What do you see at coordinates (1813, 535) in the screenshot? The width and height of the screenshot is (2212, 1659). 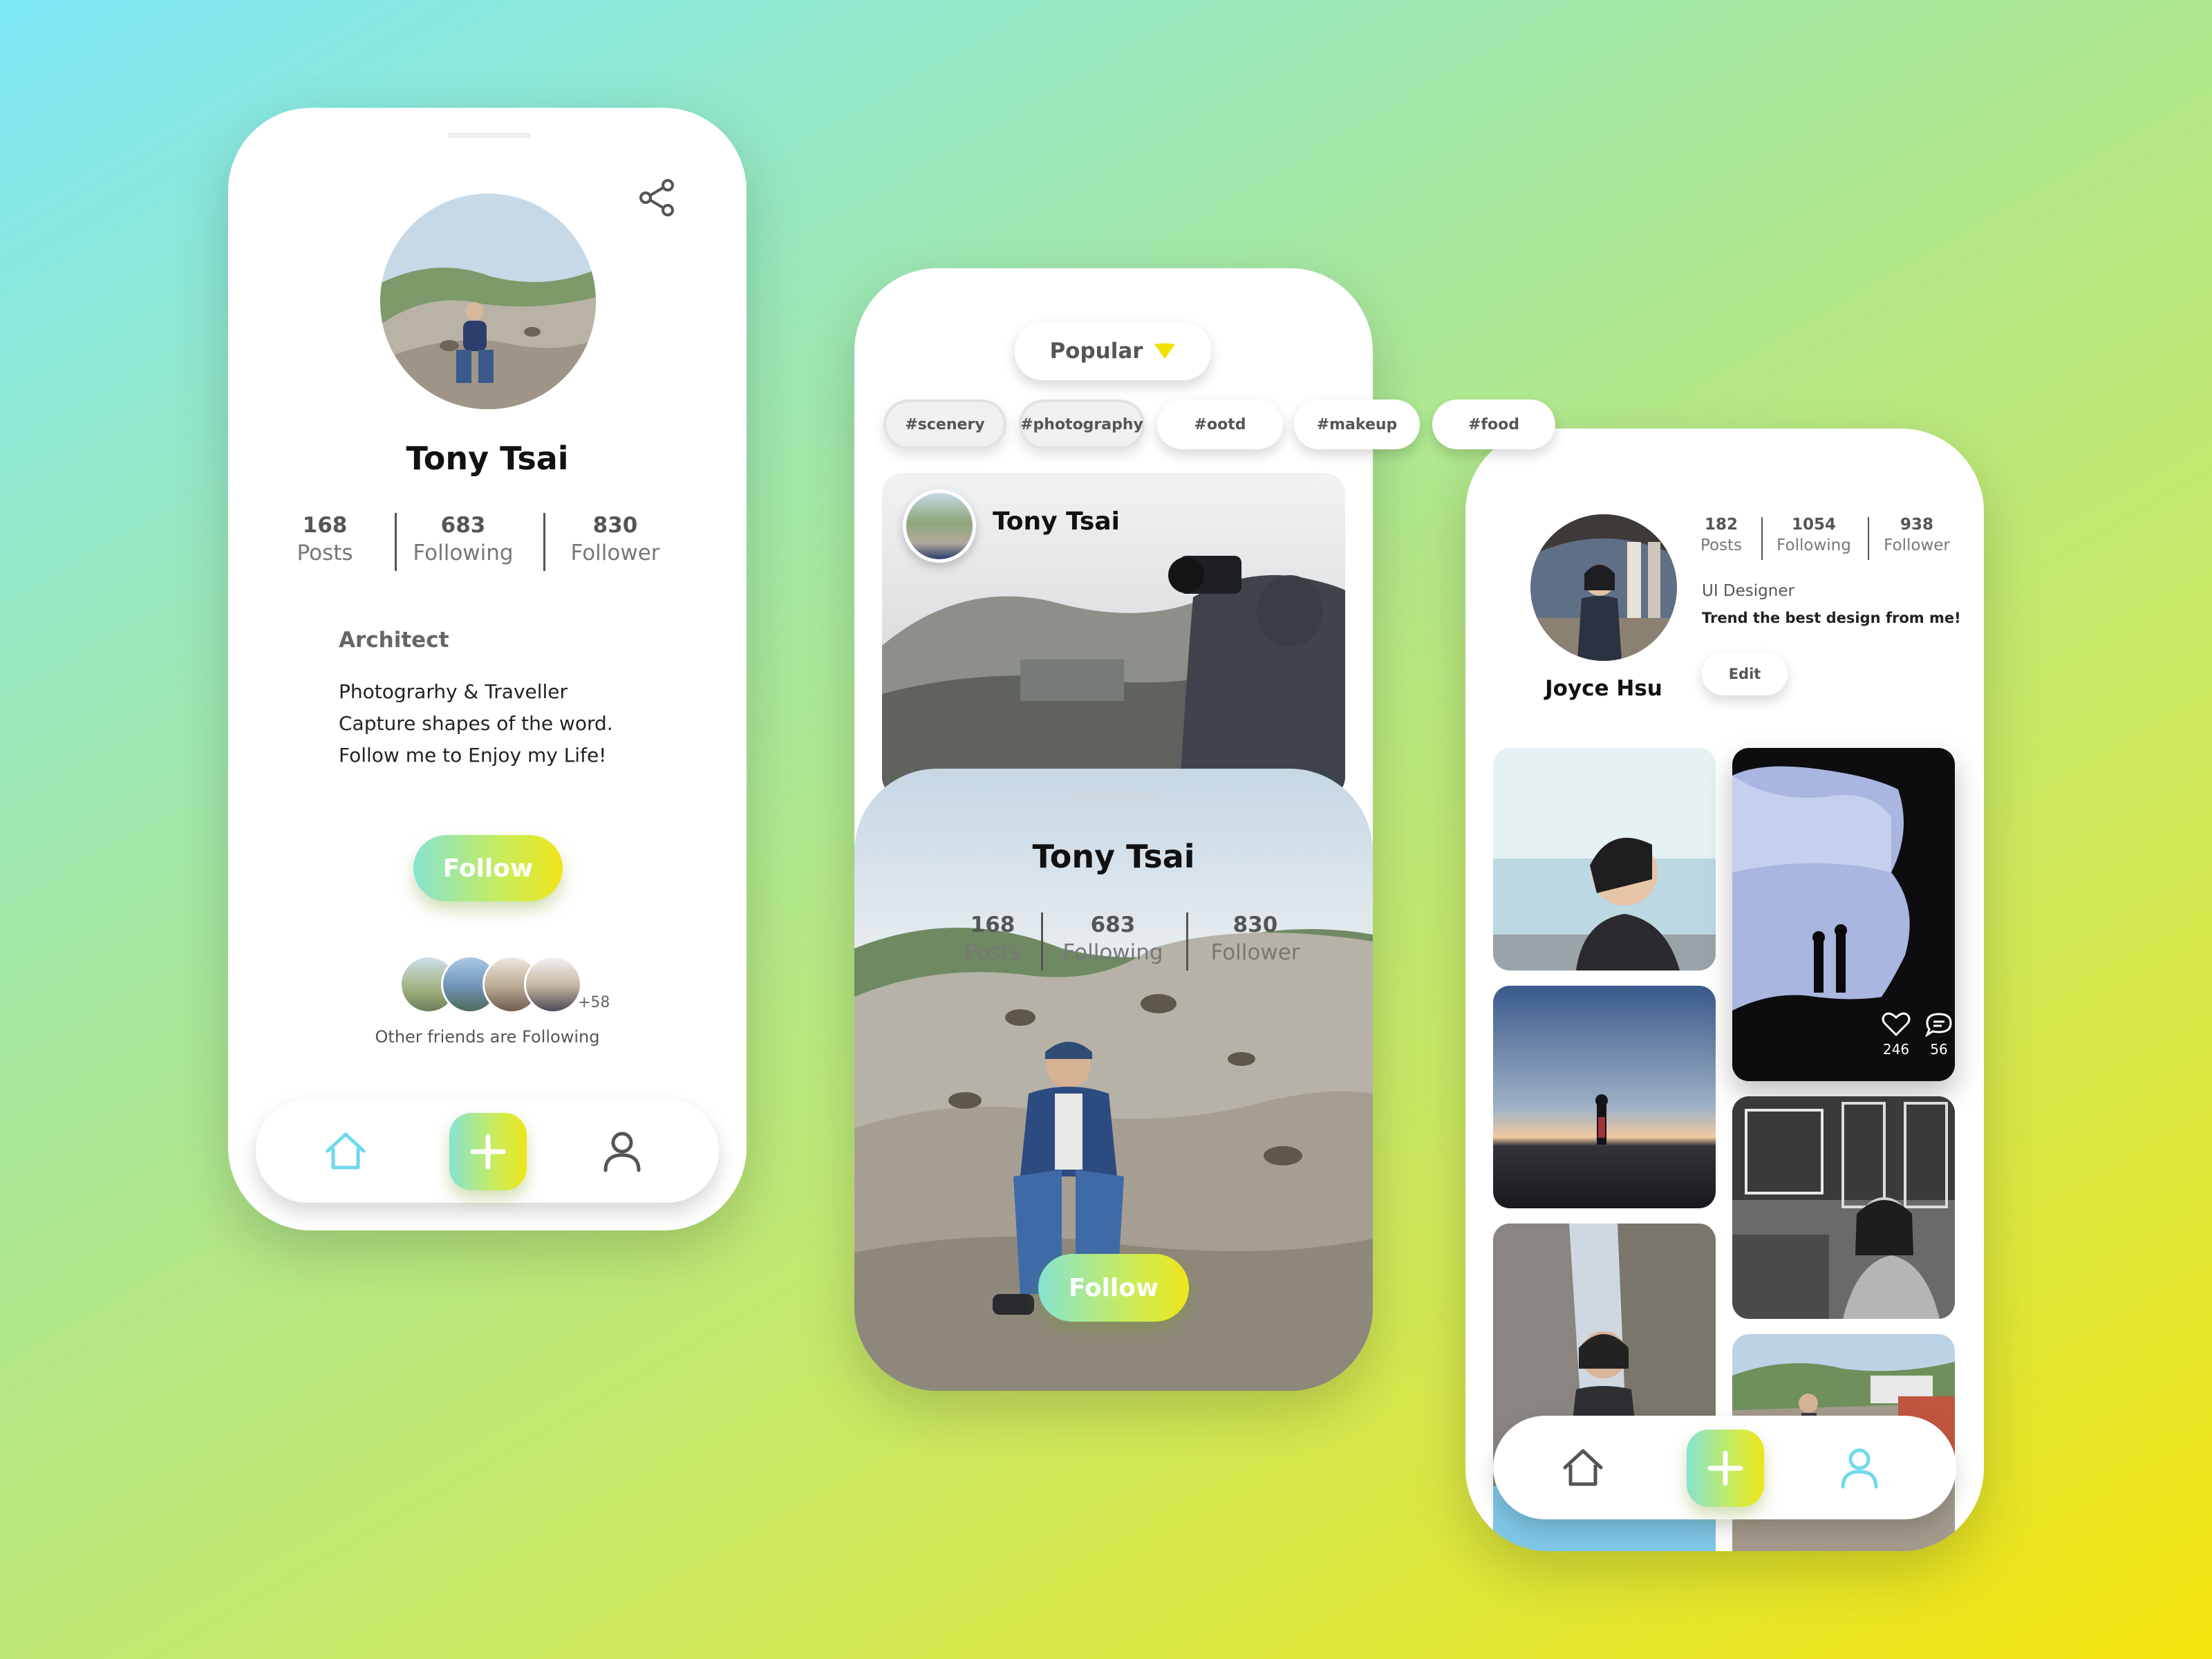 I see `stat-following: 1054 Following` at bounding box center [1813, 535].